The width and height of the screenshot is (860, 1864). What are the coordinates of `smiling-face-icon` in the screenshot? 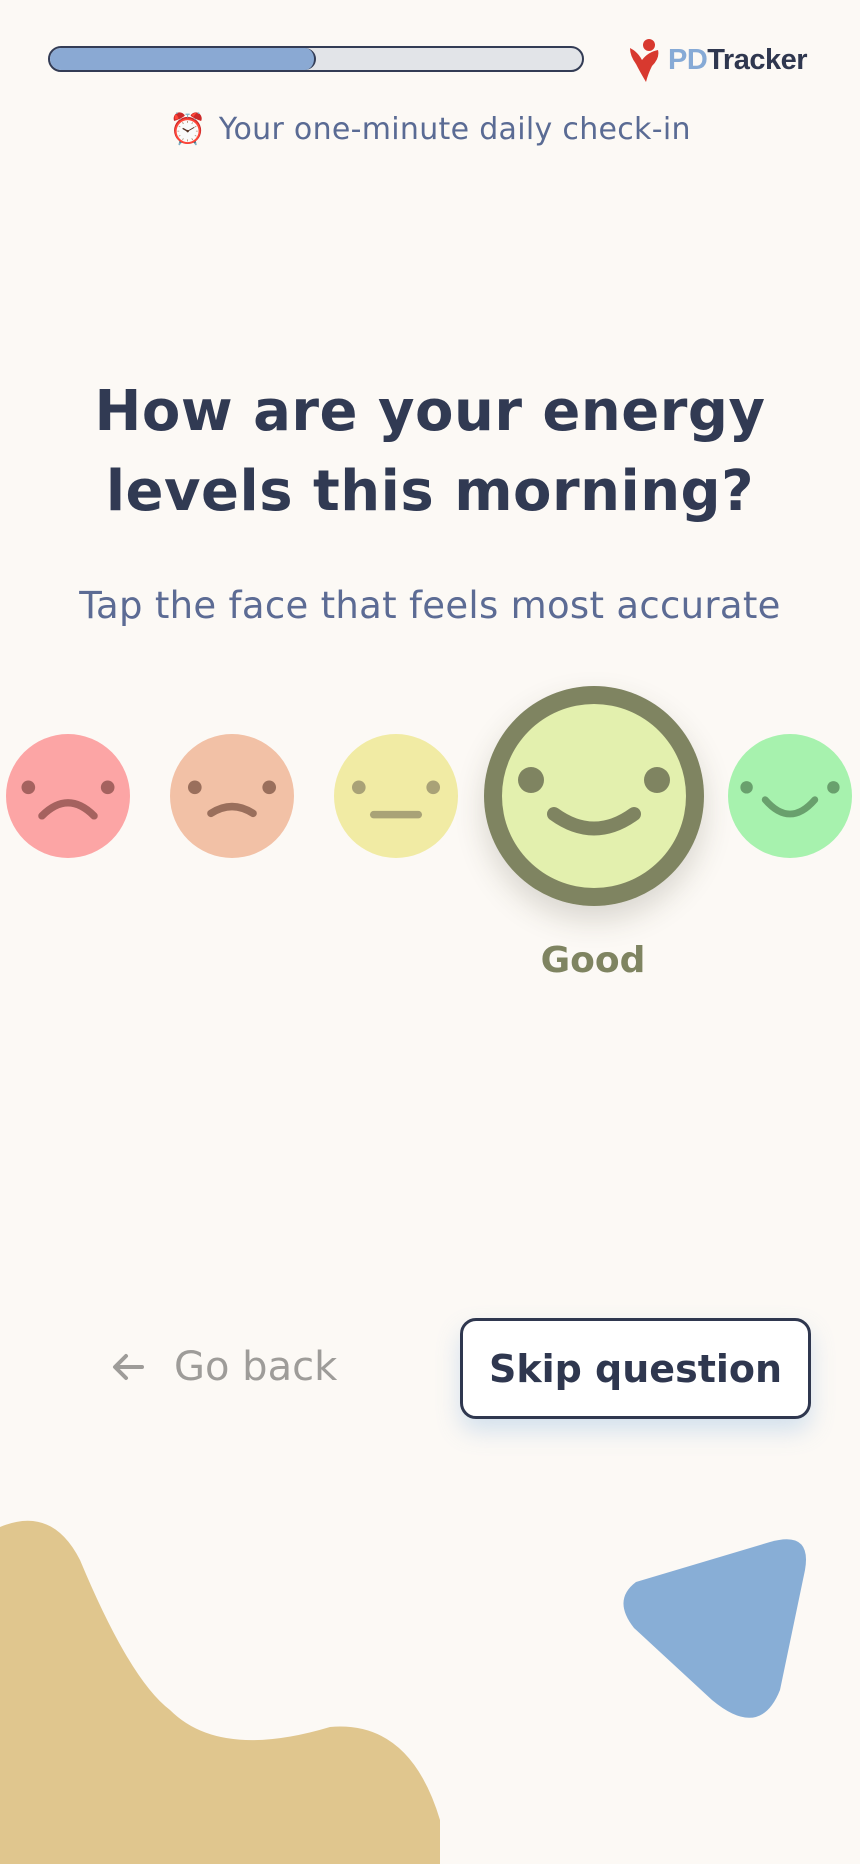 It's located at (594, 796).